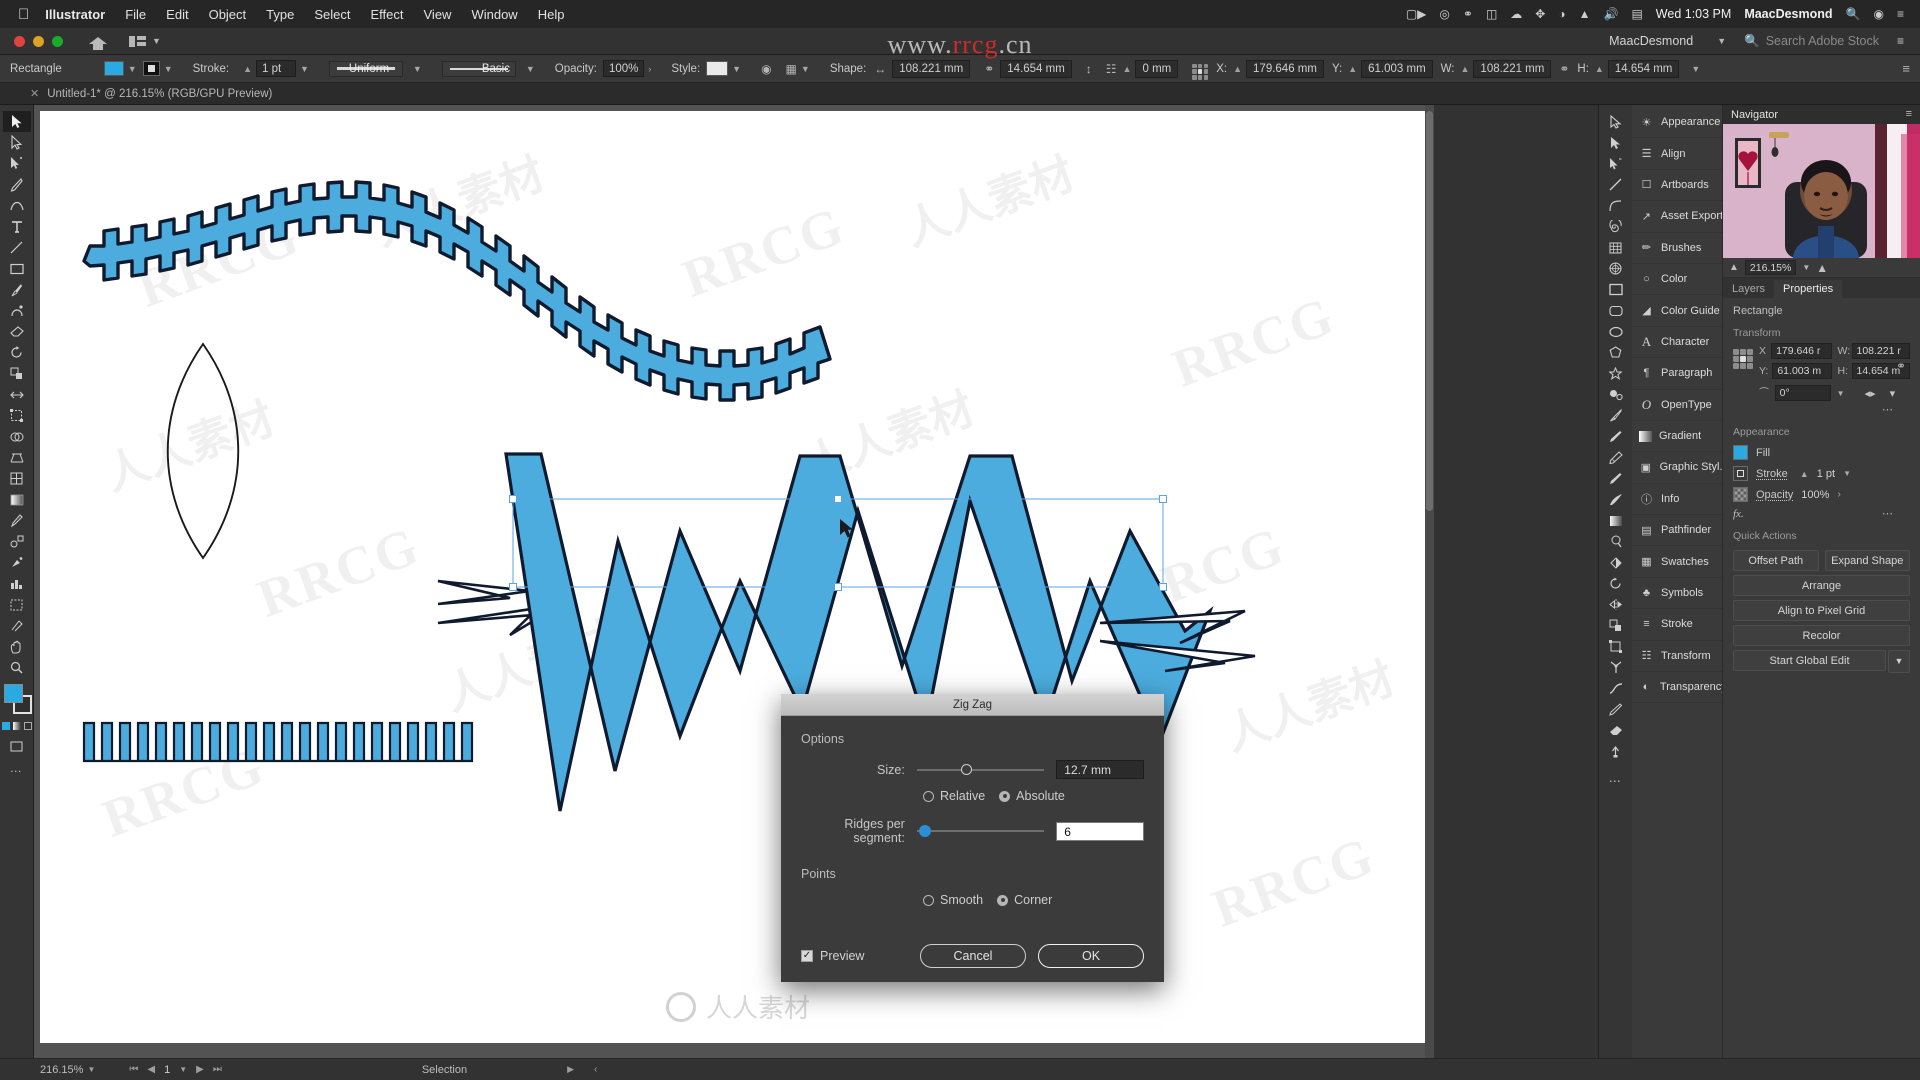 This screenshot has height=1080, width=1920. I want to click on opacity-value: 100%, so click(1815, 495).